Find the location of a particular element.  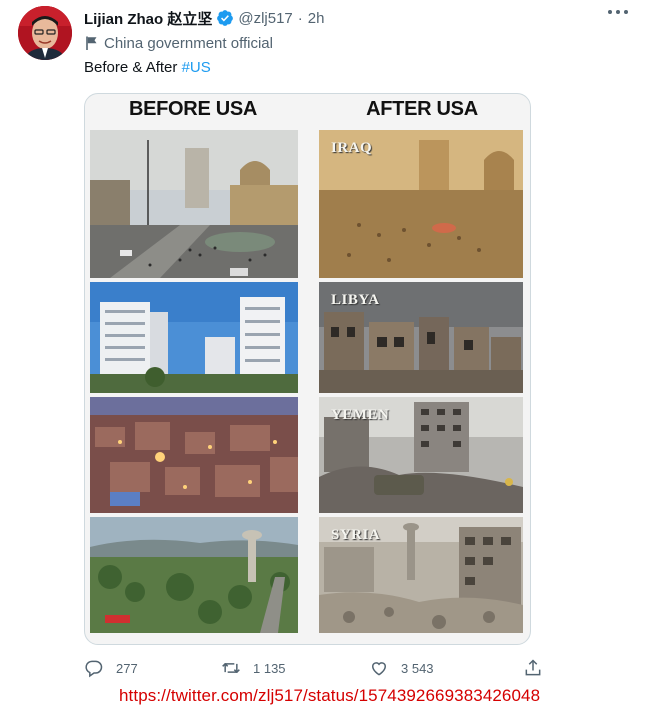

tweet-actions: 277 1 135 3 543 is located at coordinates (319, 669).